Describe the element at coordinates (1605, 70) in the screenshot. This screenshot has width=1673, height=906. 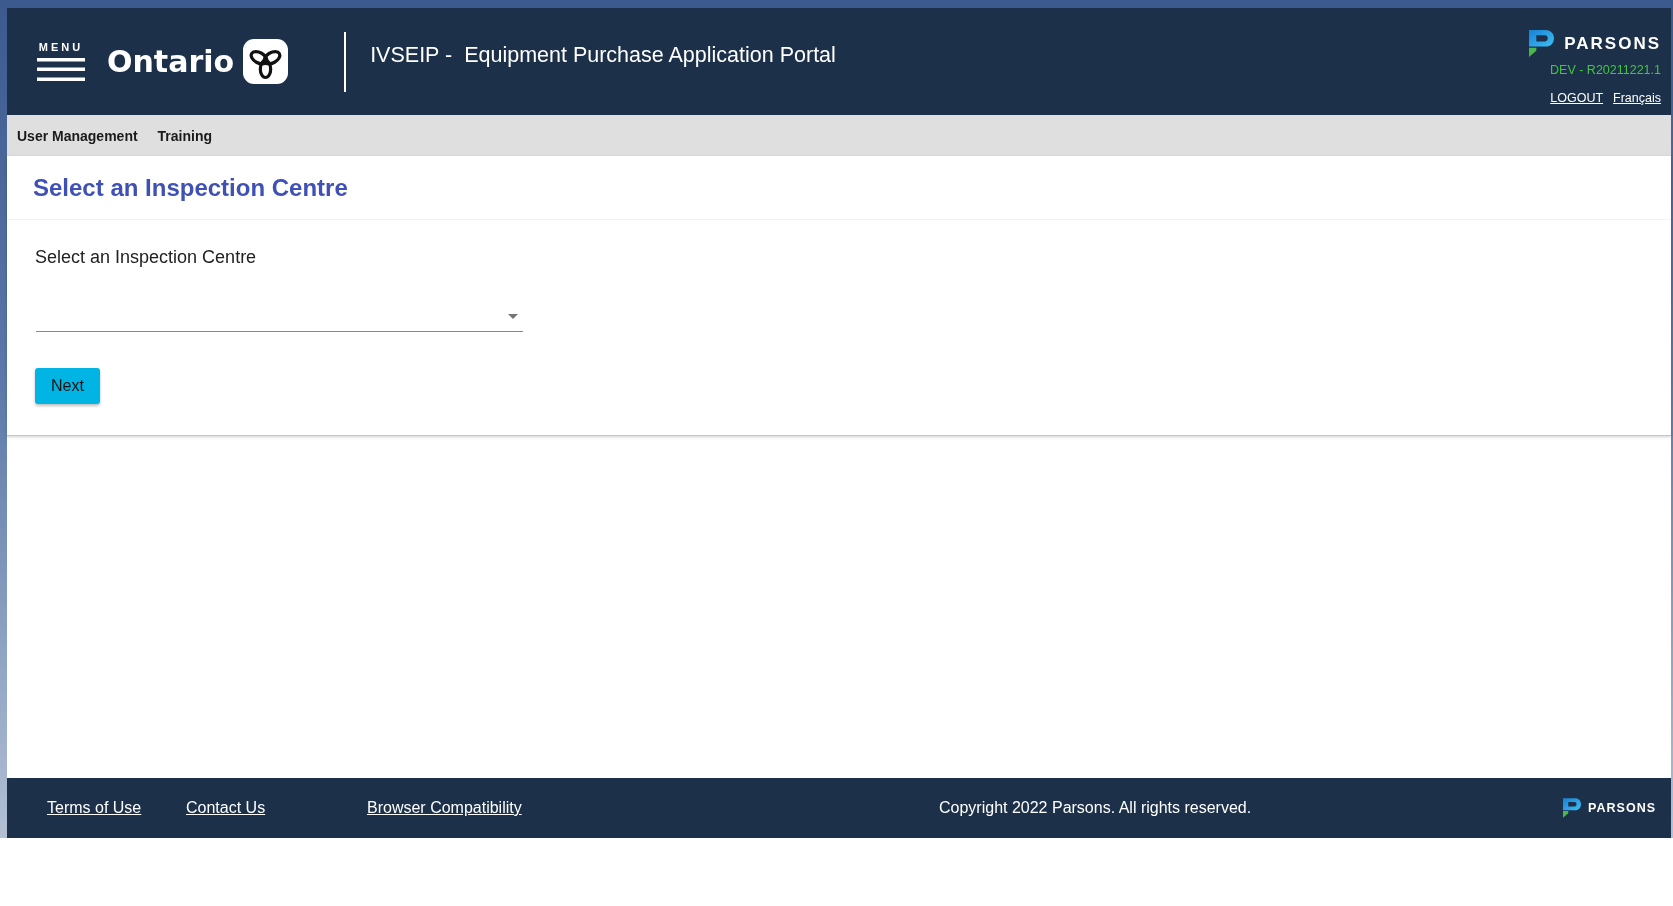
I see `version-label: DEV - R20211221.1` at that location.